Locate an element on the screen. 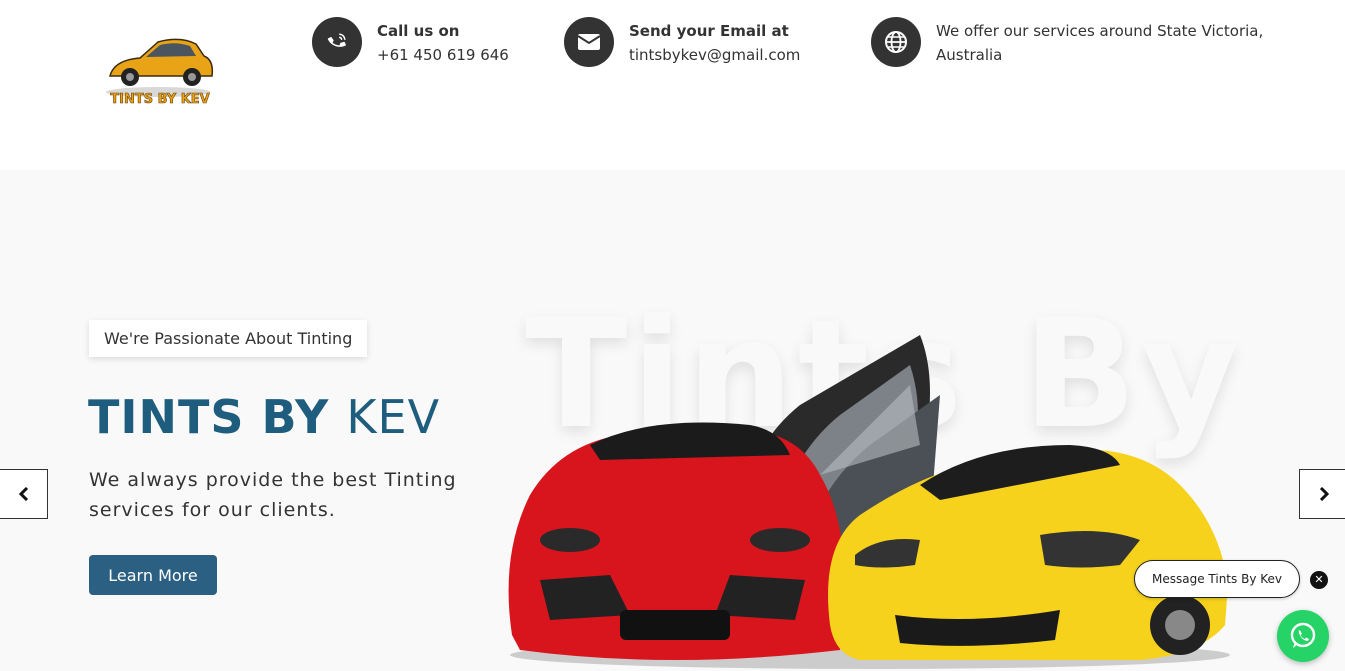  site-logo: TINTS BY KEV is located at coordinates (160, 71).